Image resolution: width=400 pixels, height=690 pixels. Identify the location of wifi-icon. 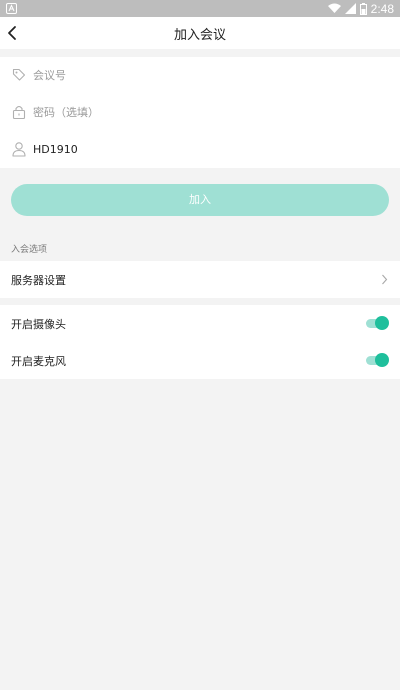
(334, 8).